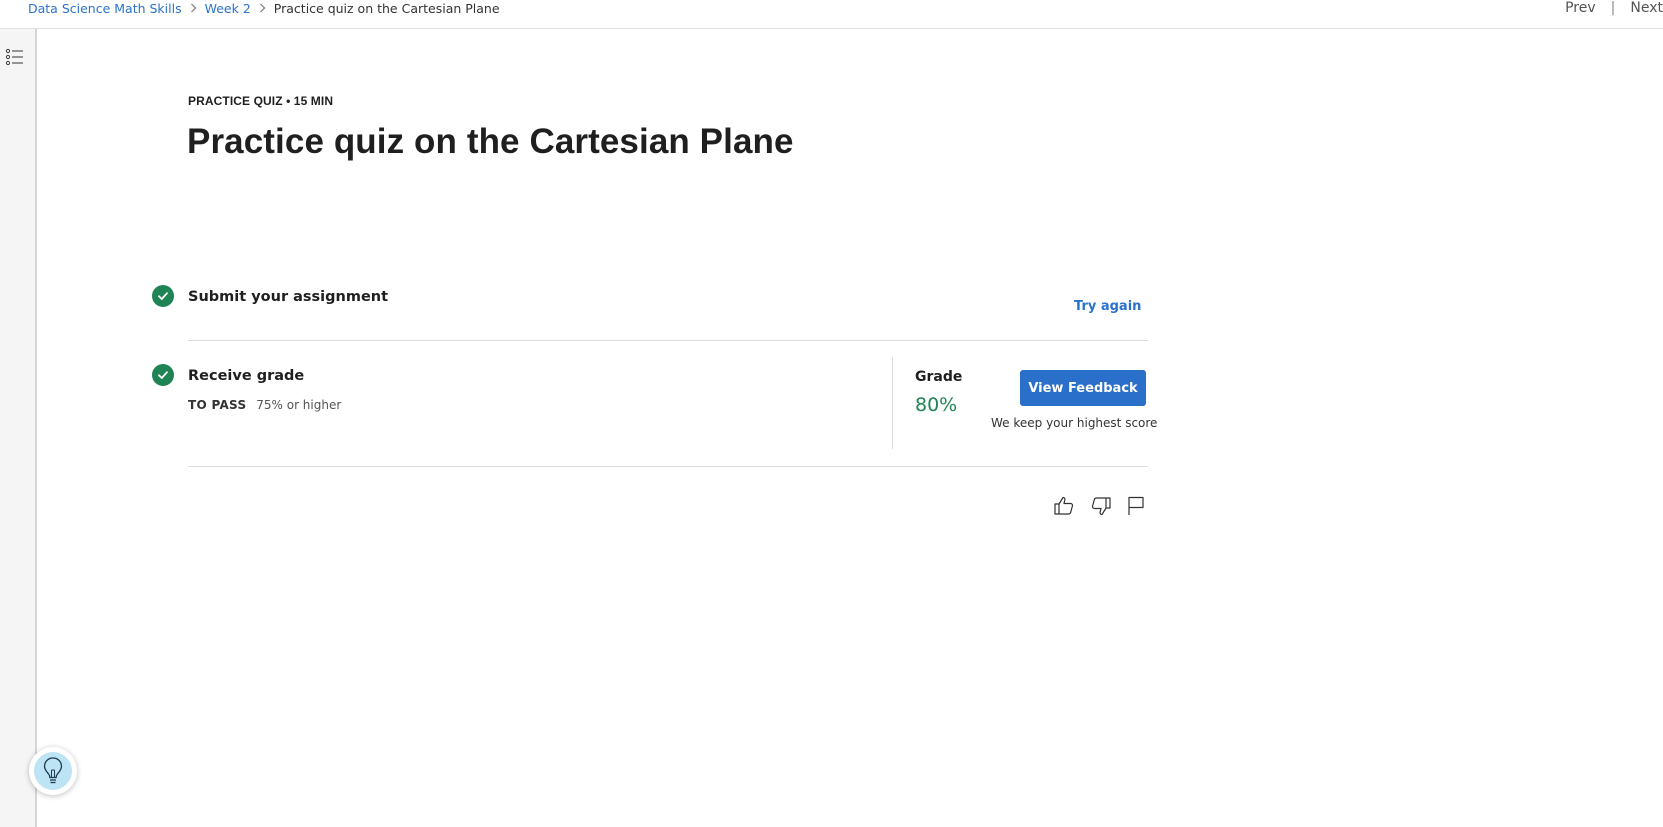 The width and height of the screenshot is (1663, 827). Describe the element at coordinates (15, 57) in the screenshot. I see `list-icon` at that location.